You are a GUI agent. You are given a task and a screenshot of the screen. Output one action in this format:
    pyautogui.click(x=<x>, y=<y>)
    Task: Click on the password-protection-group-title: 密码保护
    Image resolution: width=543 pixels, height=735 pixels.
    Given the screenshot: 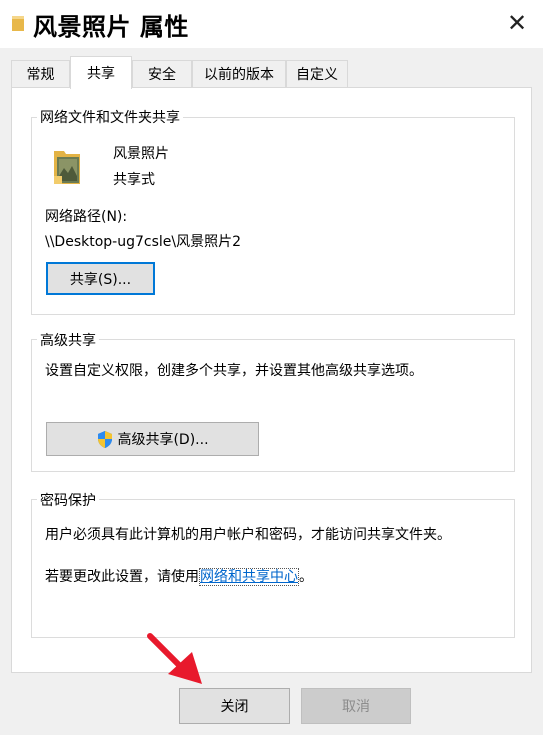 What is the action you would take?
    pyautogui.click(x=68, y=500)
    